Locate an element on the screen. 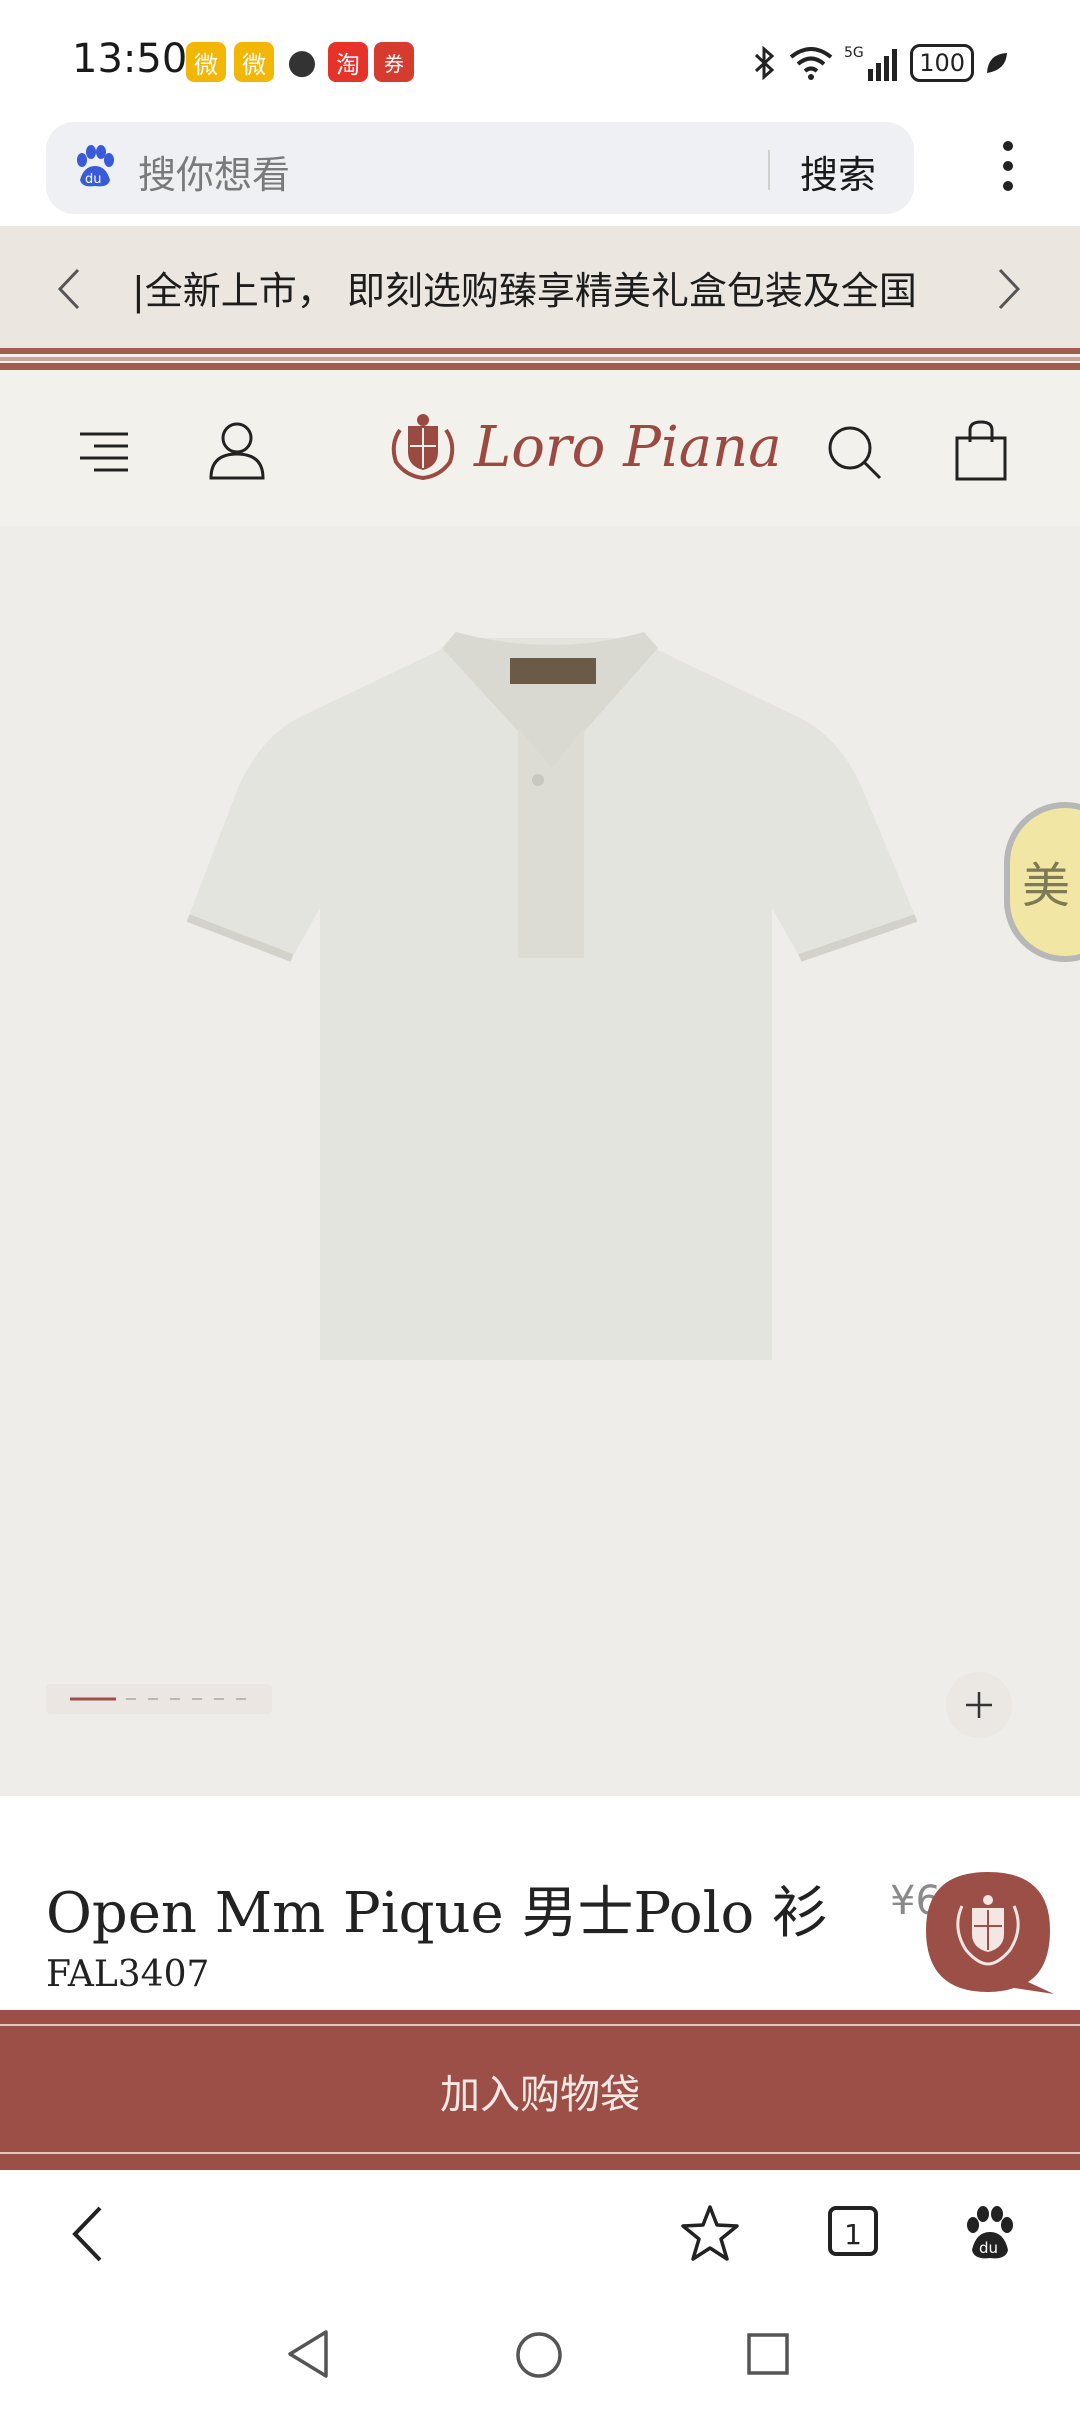  search-button: 搜索 is located at coordinates (838, 171).